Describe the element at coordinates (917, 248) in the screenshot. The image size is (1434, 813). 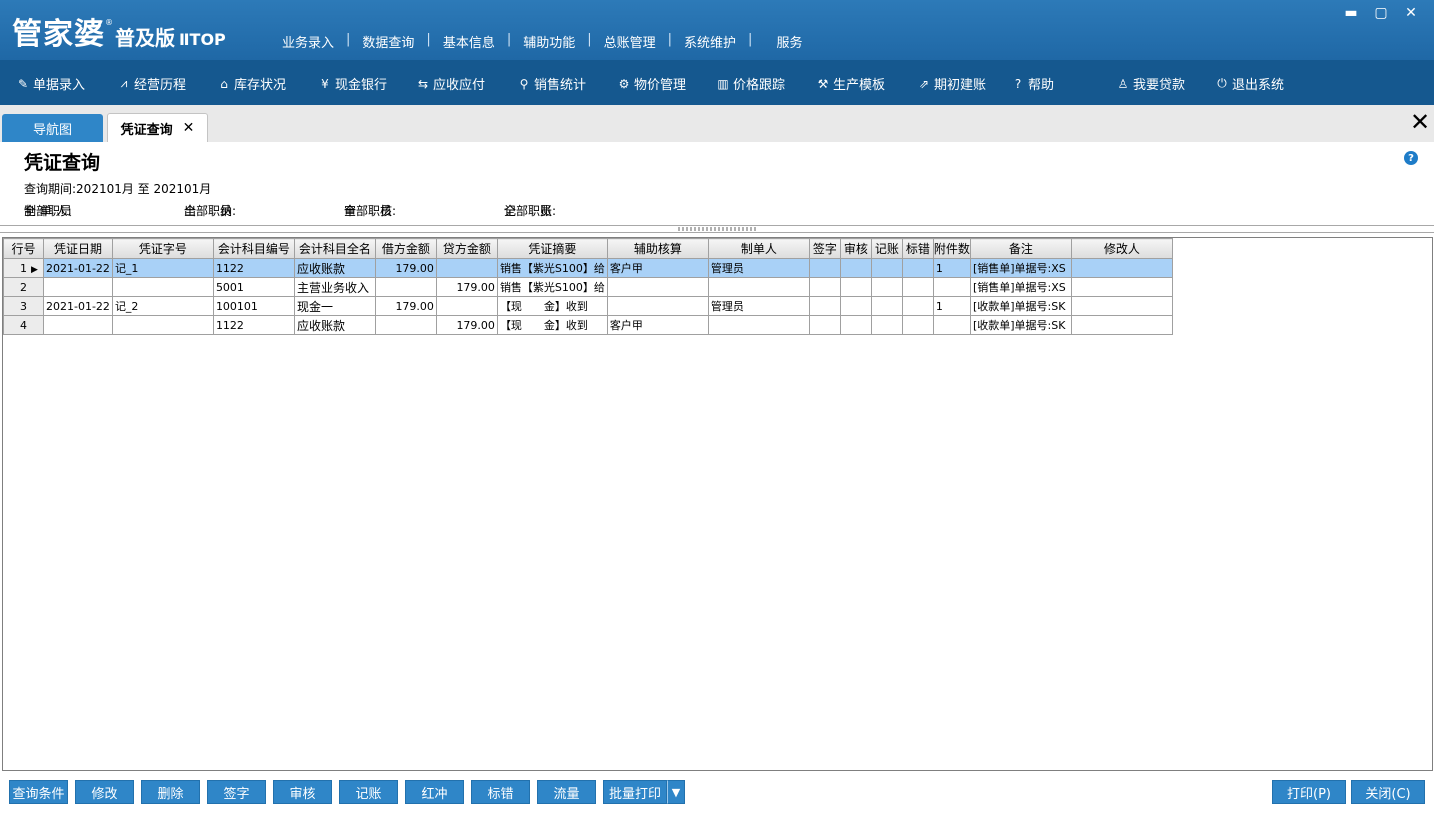
I see `column-header: 标错` at that location.